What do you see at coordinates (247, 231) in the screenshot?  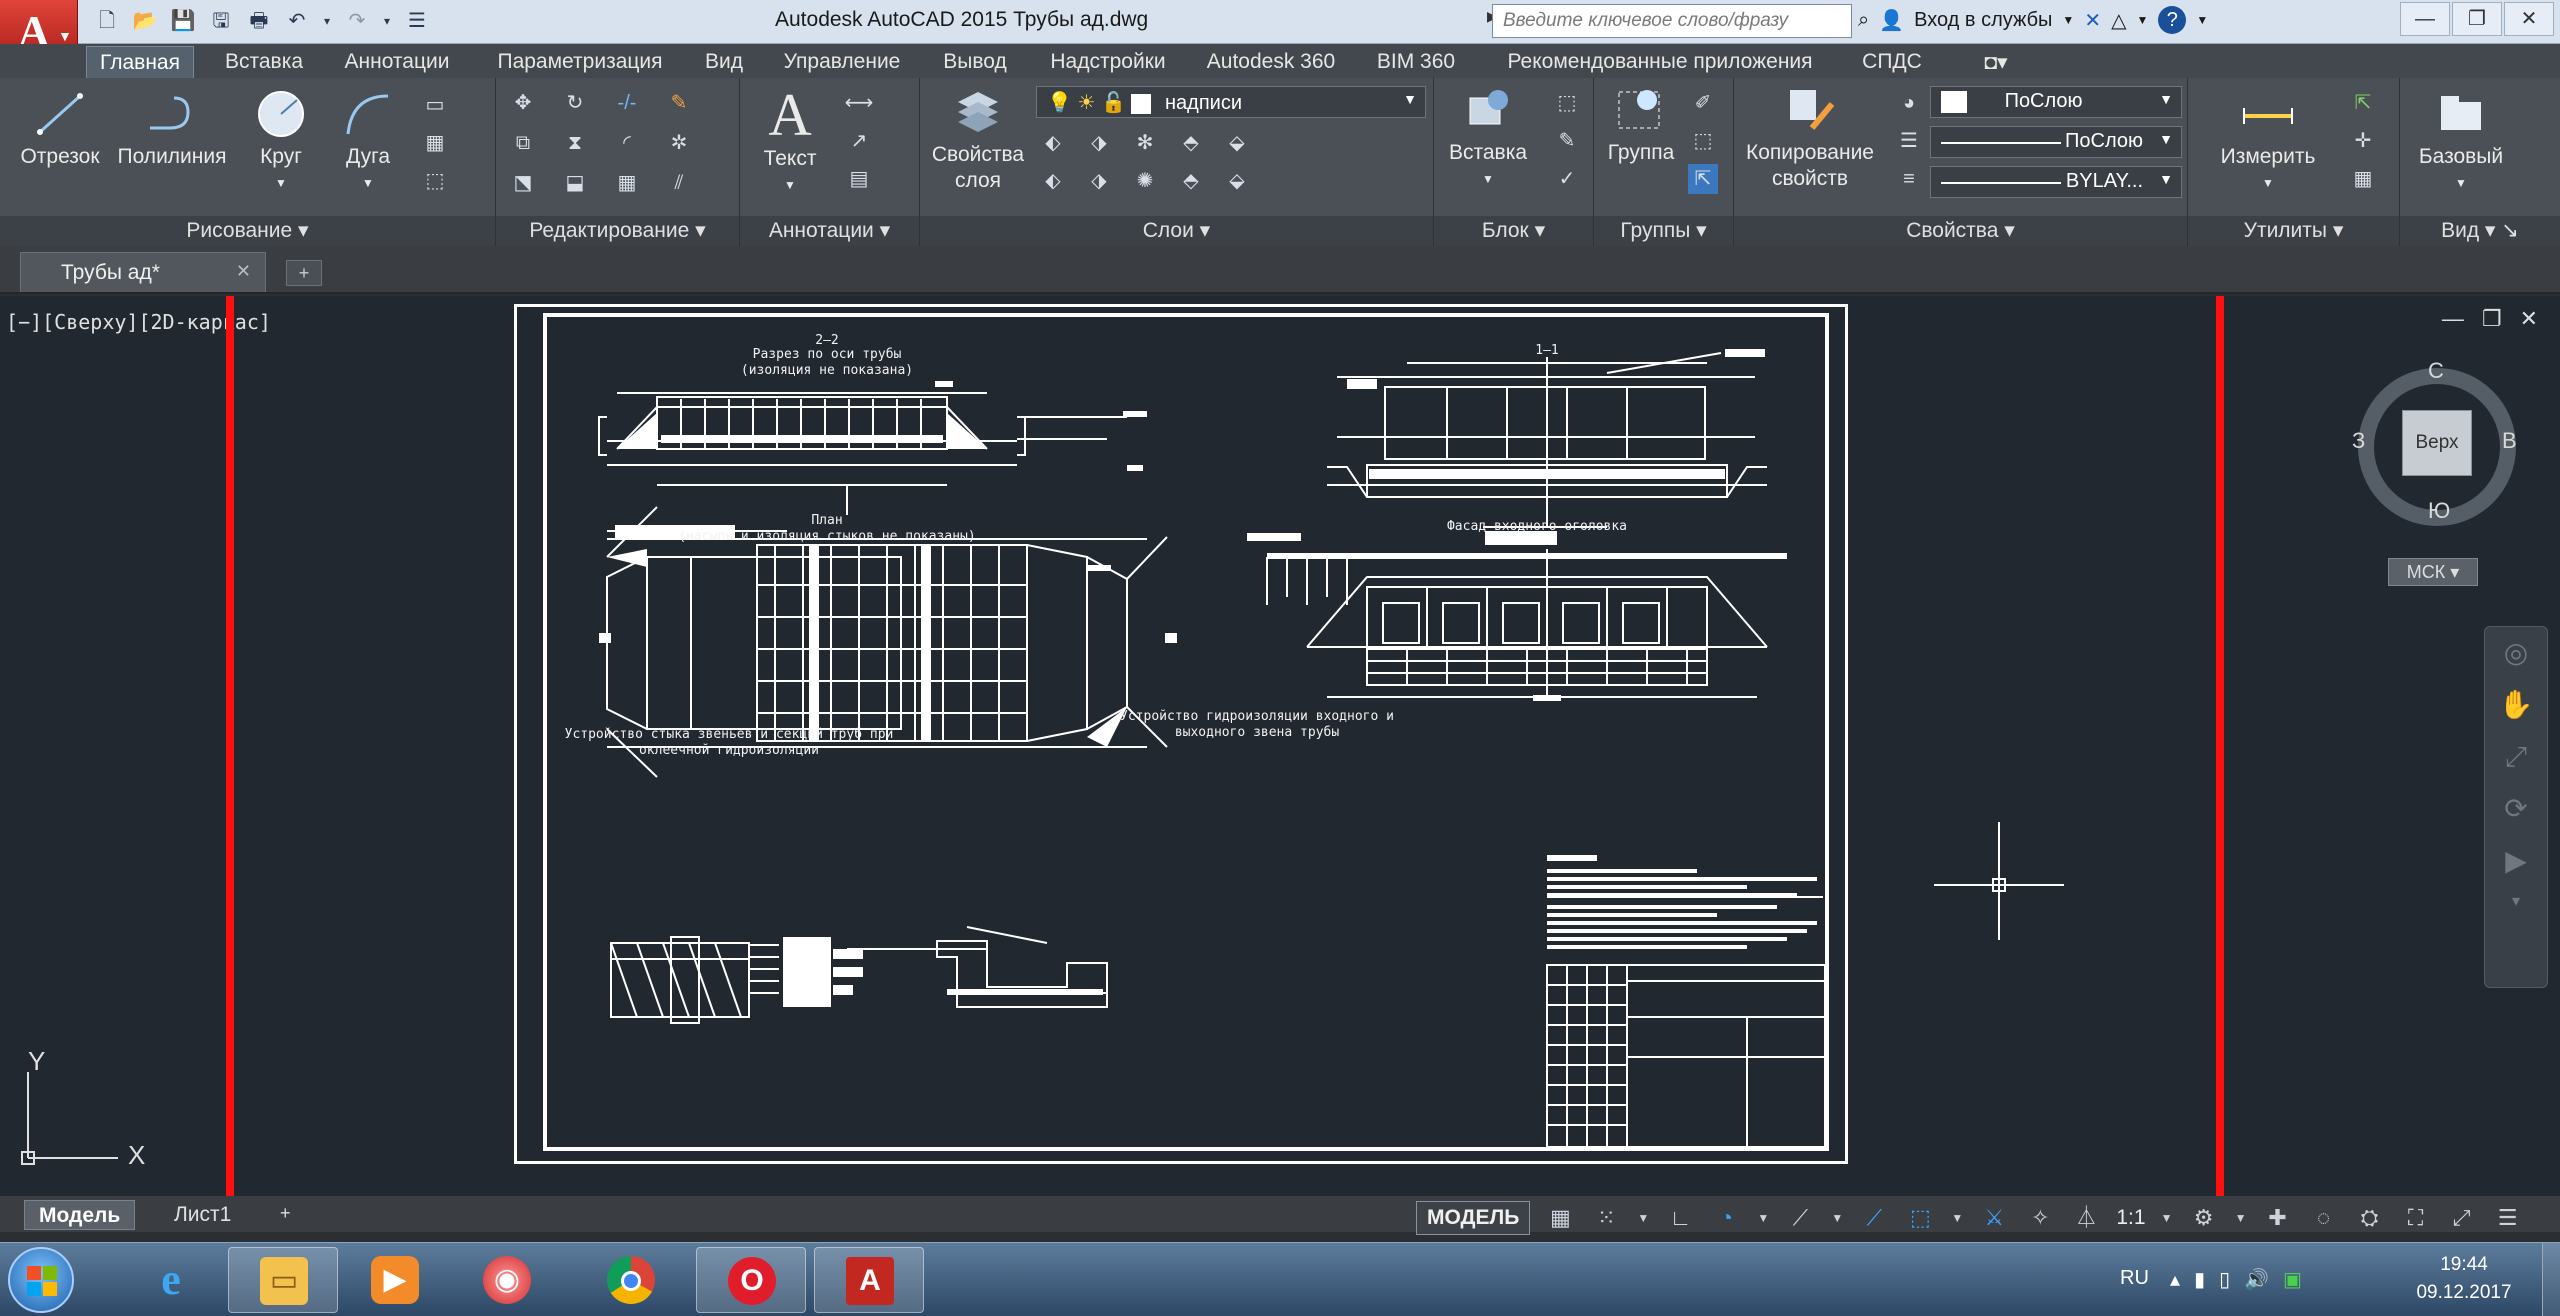 I see `panel-draw-title: Рисование ▾` at bounding box center [247, 231].